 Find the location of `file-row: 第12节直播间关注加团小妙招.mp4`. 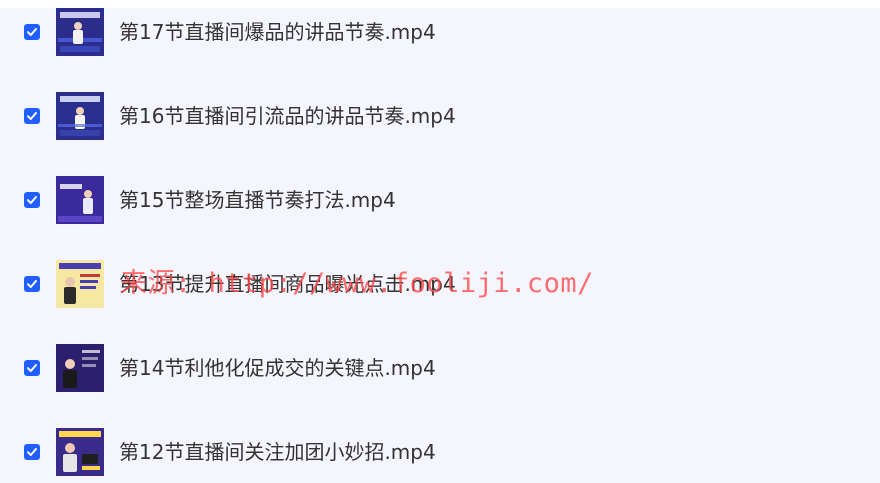

file-row: 第12节直播间关注加团小妙招.mp4 is located at coordinates (440, 452).